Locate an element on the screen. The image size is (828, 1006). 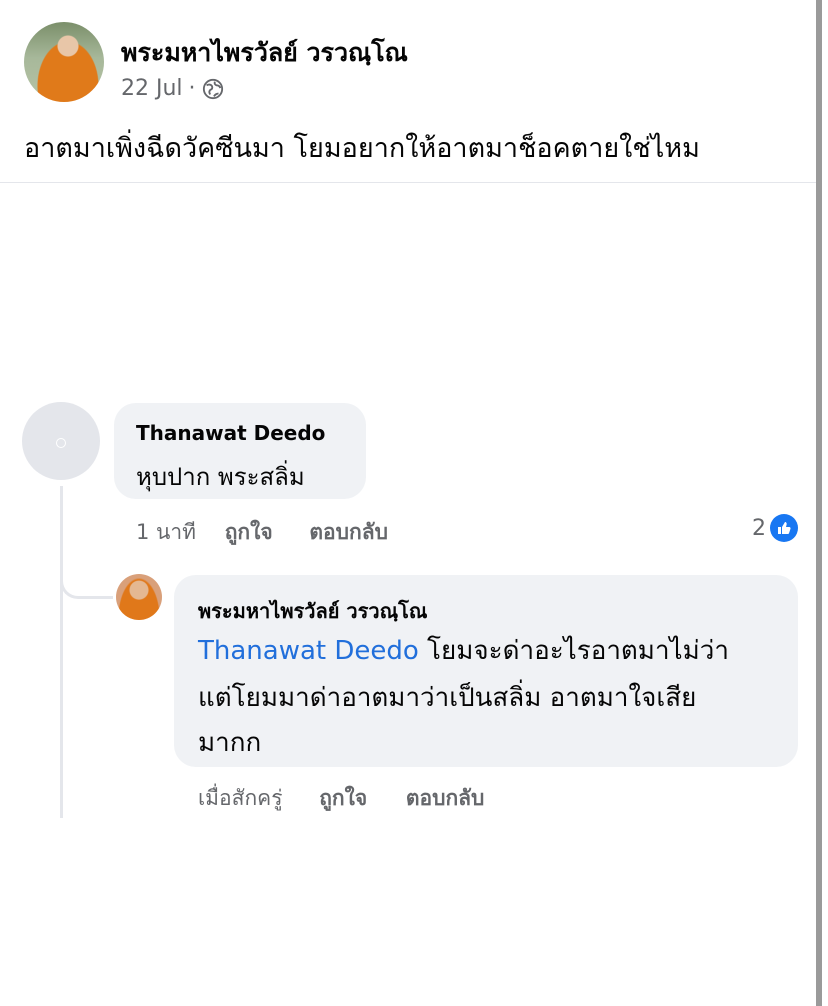
post-divider is located at coordinates (408, 182).